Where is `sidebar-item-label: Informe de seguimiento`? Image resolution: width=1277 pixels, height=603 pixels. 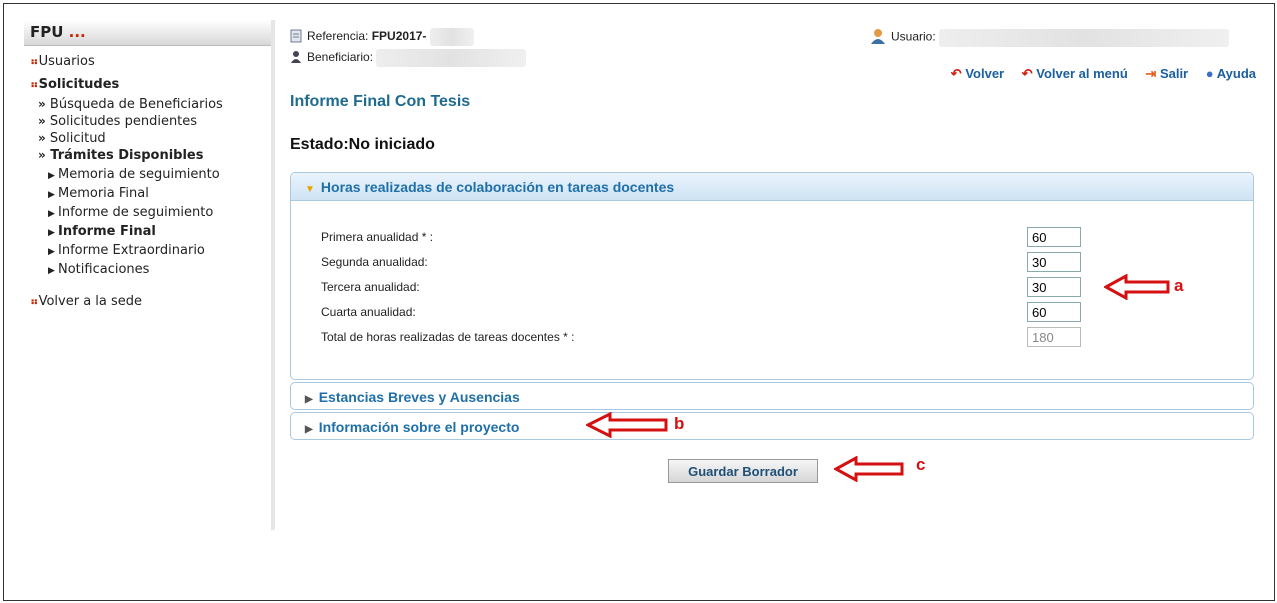
sidebar-item-label: Informe de seguimiento is located at coordinates (136, 212).